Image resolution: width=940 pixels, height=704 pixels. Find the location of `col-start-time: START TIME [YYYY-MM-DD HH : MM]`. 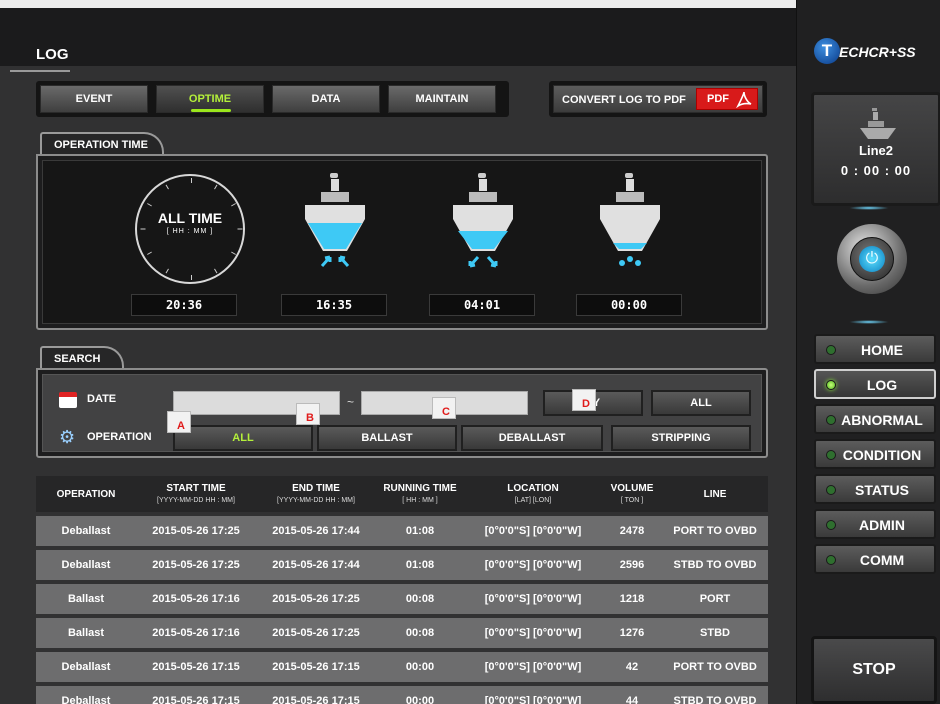

col-start-time: START TIME [YYYY-MM-DD HH : MM] is located at coordinates (196, 494).